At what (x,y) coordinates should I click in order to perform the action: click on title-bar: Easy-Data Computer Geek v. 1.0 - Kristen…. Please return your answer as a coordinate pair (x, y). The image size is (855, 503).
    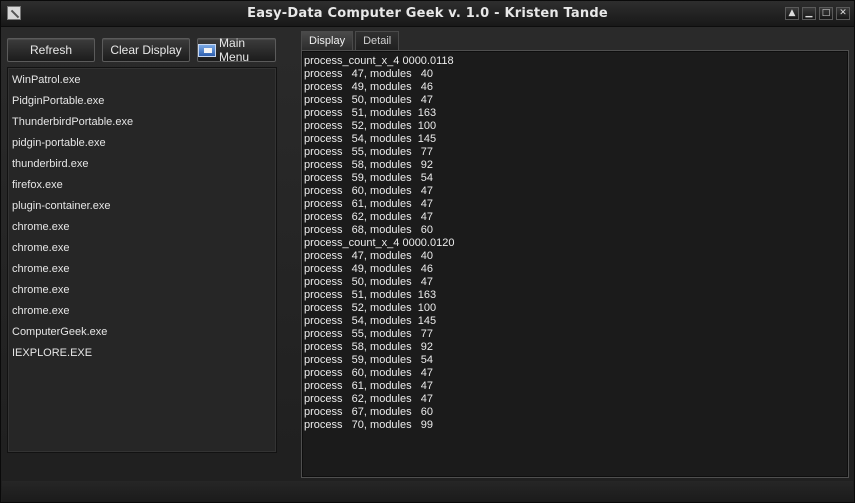
    Looking at the image, I should click on (427, 14).